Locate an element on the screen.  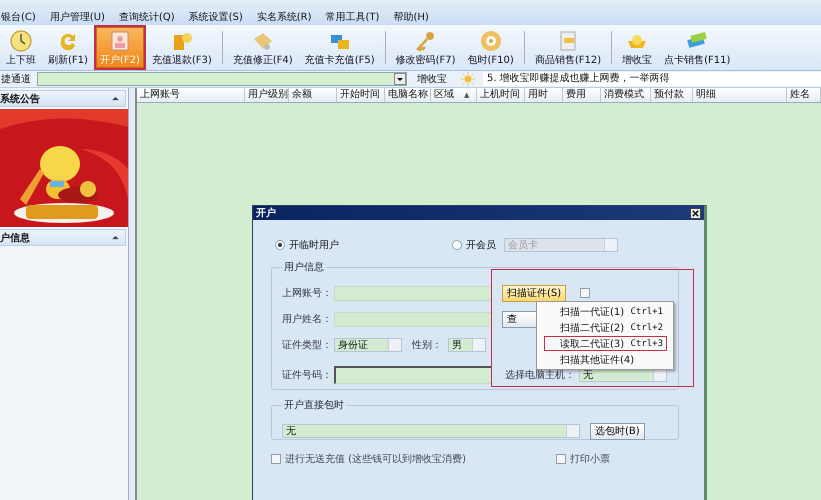
column-header: 费用 is located at coordinates (582, 95).